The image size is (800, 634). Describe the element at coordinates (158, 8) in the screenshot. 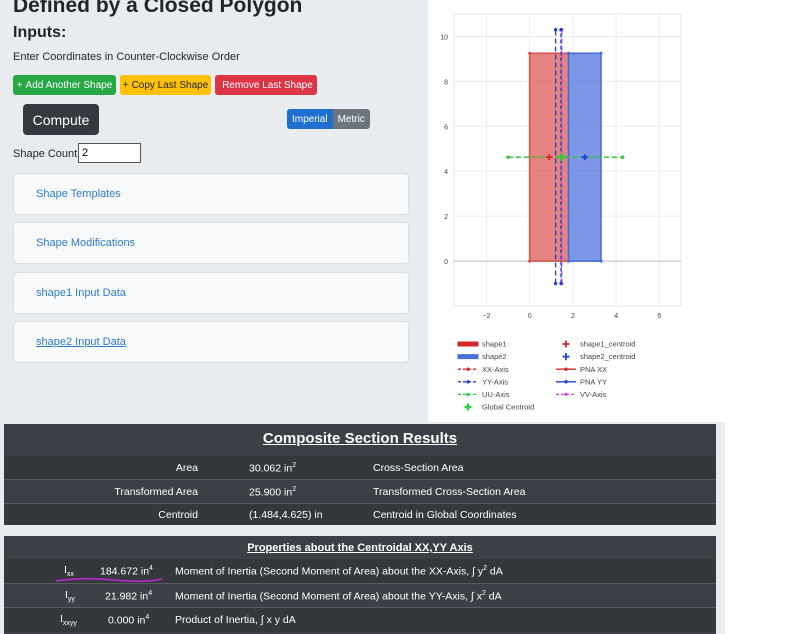

I see `page-title: Defined by a Closed Polygon` at that location.